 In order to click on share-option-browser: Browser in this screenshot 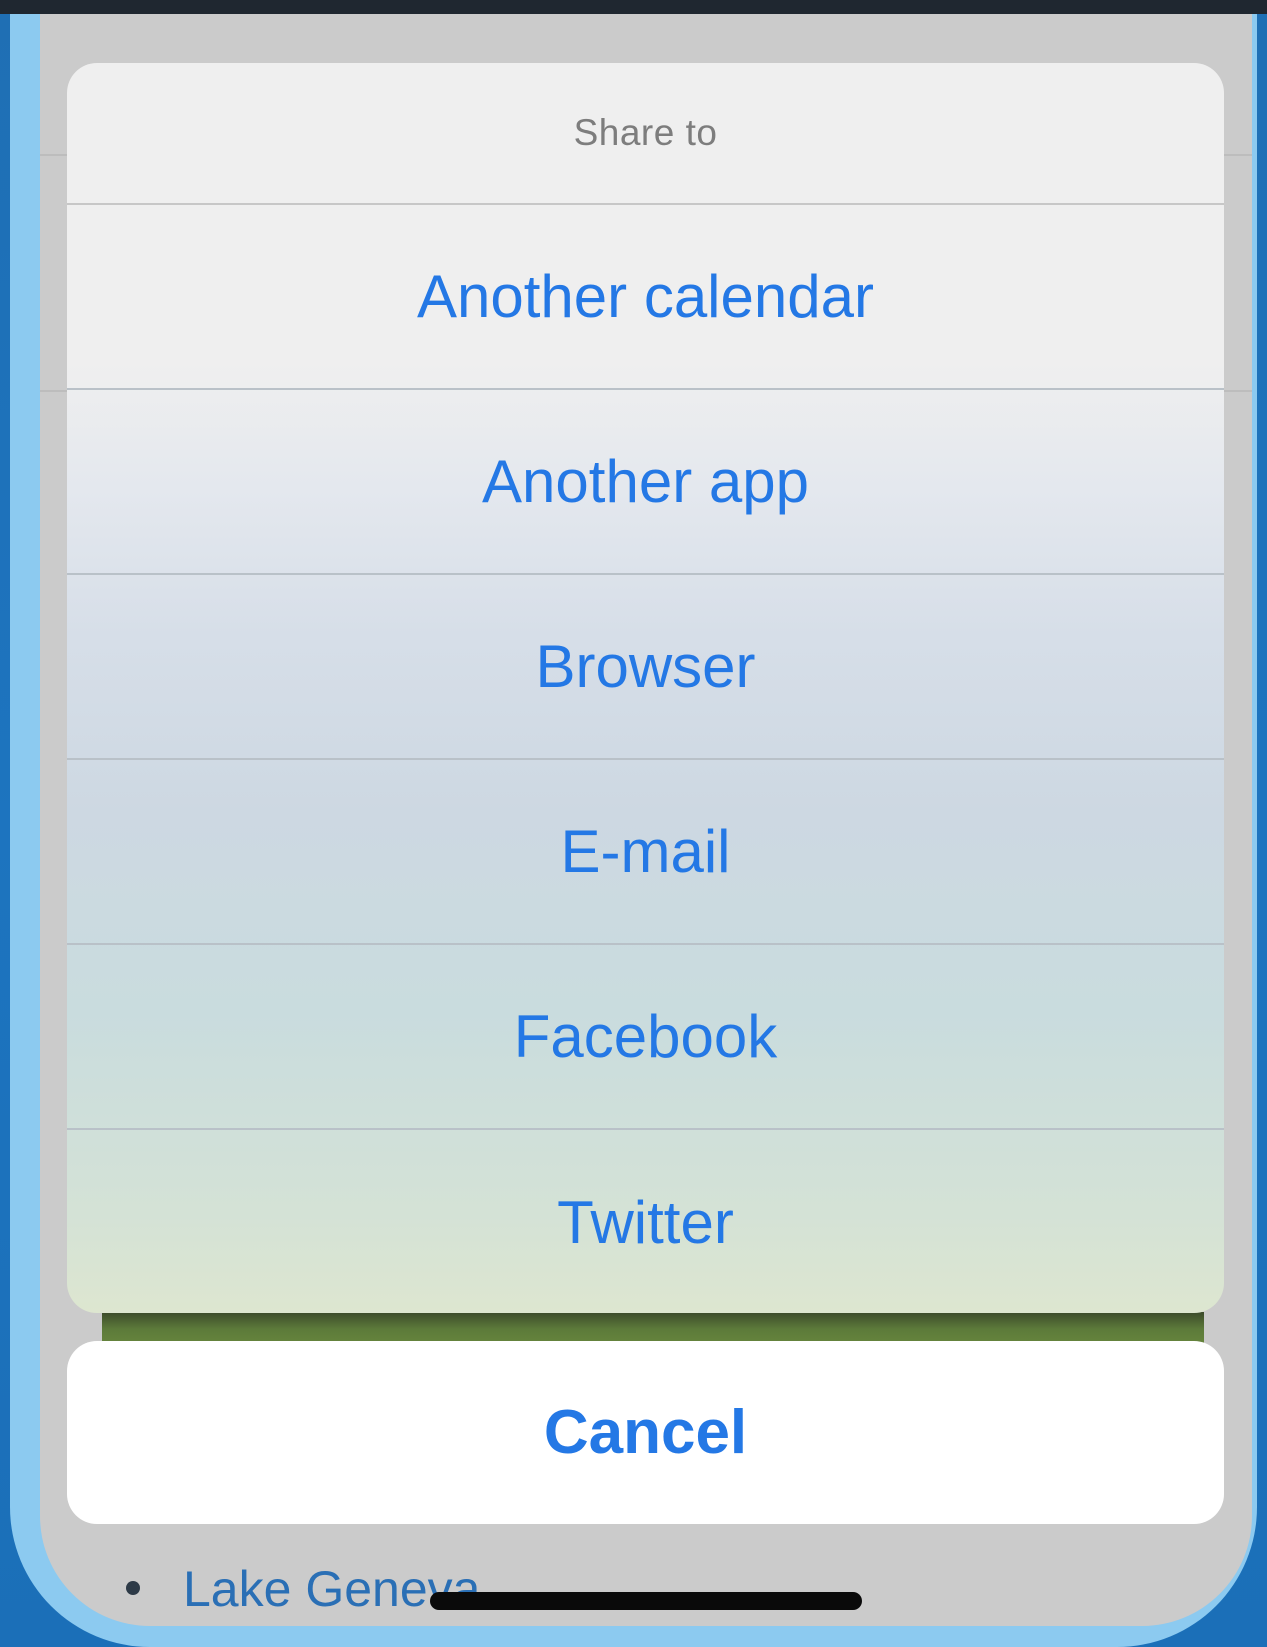, I will do `click(645, 667)`.